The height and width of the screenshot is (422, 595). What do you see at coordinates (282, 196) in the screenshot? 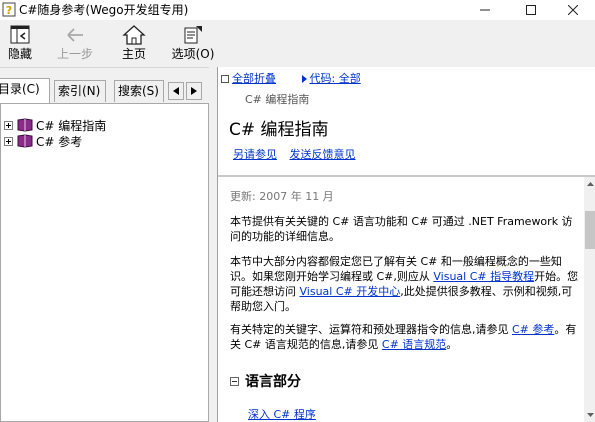
I see `updated-date: 更新: 2007 年 11 月` at bounding box center [282, 196].